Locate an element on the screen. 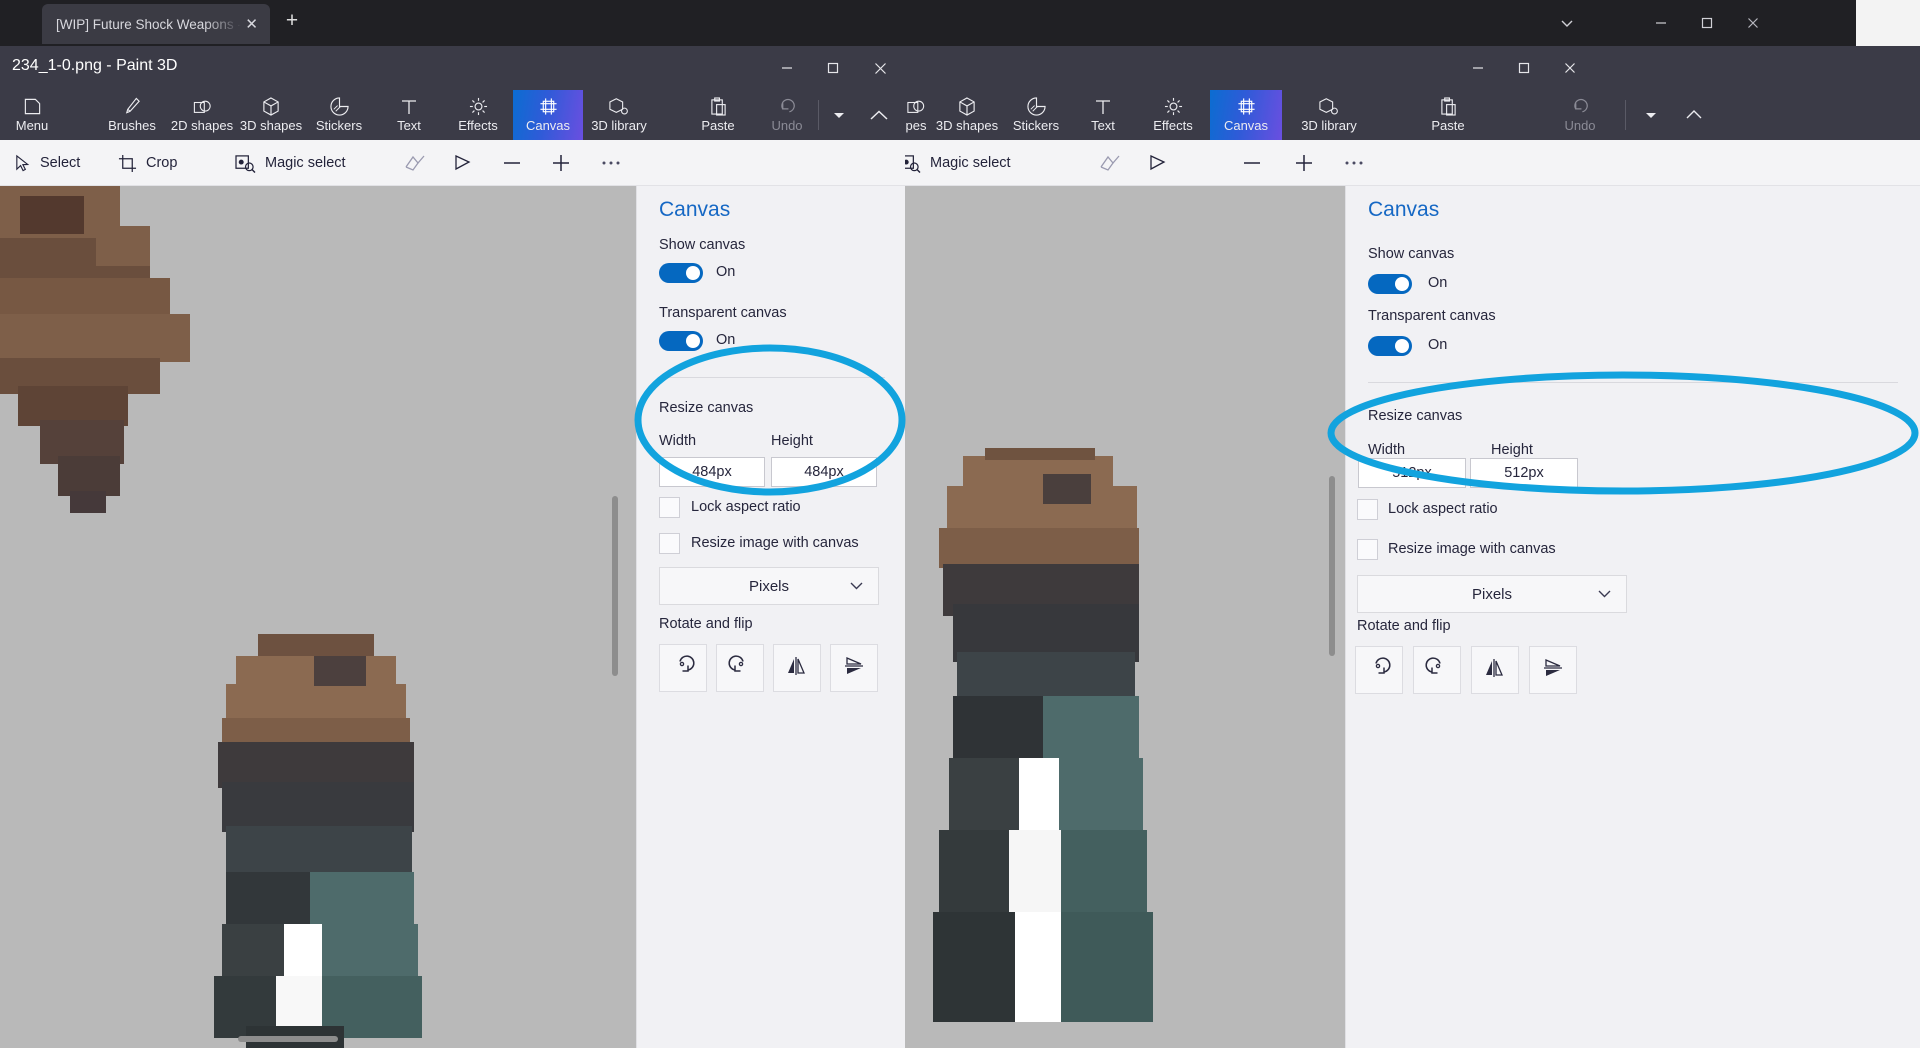 This screenshot has height=1048, width=1920. height-input-left: 484px is located at coordinates (824, 472).